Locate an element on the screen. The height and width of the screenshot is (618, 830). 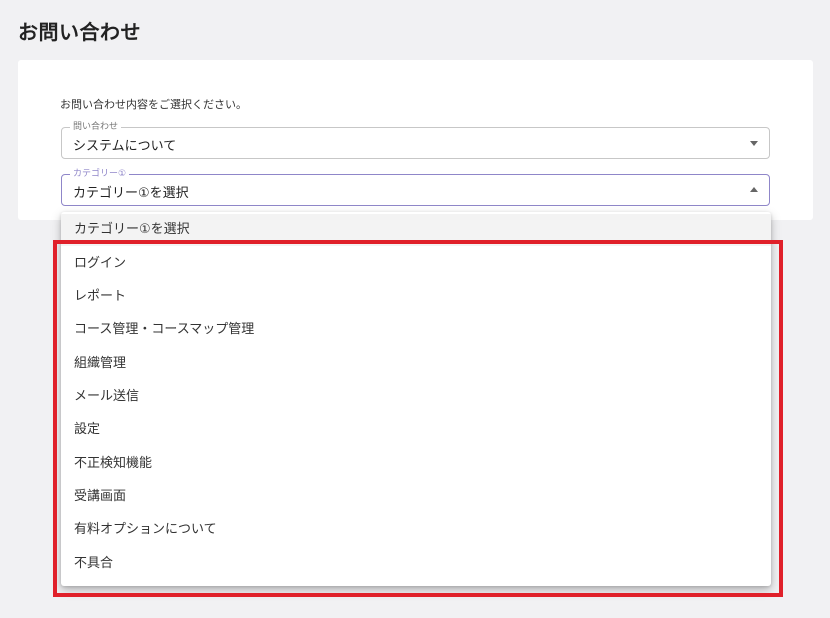
dropdown-option-login: ログイン is located at coordinates (416, 263).